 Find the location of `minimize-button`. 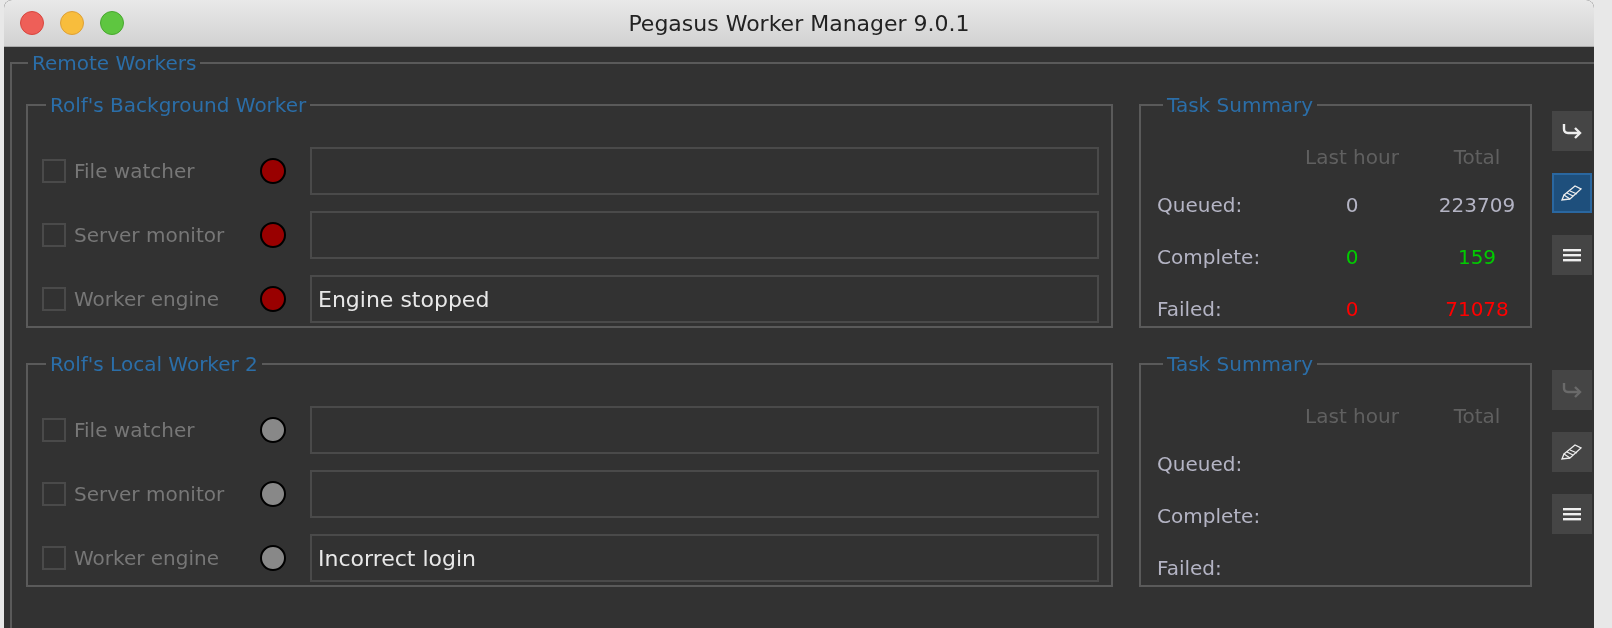

minimize-button is located at coordinates (72, 23).